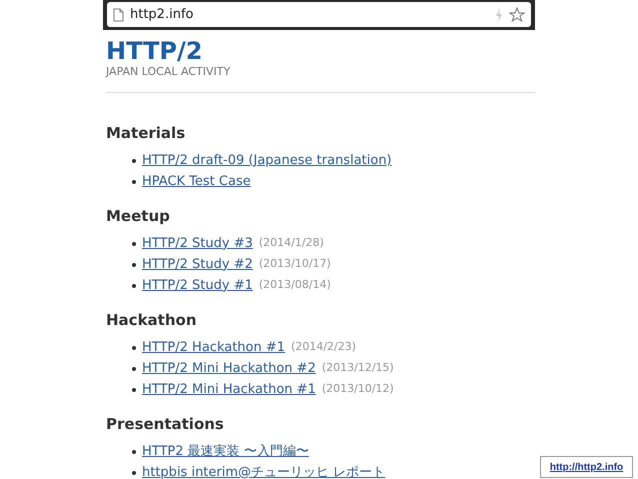 This screenshot has height=479, width=638. What do you see at coordinates (291, 243) in the screenshot?
I see `date-text: (2014/1/28)` at bounding box center [291, 243].